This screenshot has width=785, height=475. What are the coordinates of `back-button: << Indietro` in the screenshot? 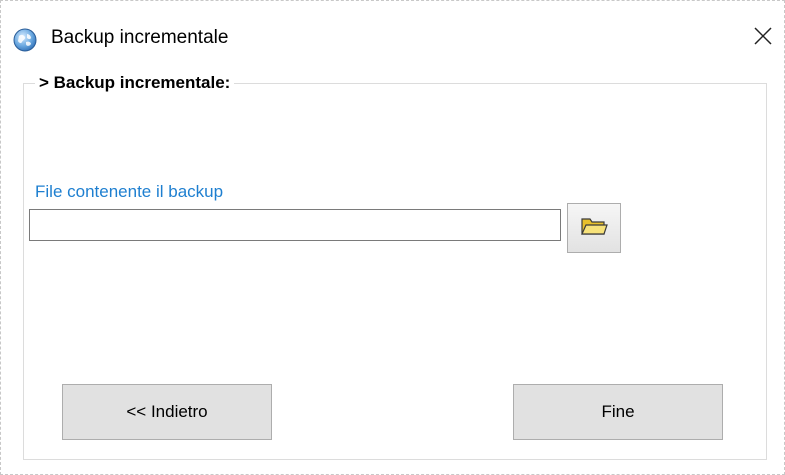 It's located at (167, 412).